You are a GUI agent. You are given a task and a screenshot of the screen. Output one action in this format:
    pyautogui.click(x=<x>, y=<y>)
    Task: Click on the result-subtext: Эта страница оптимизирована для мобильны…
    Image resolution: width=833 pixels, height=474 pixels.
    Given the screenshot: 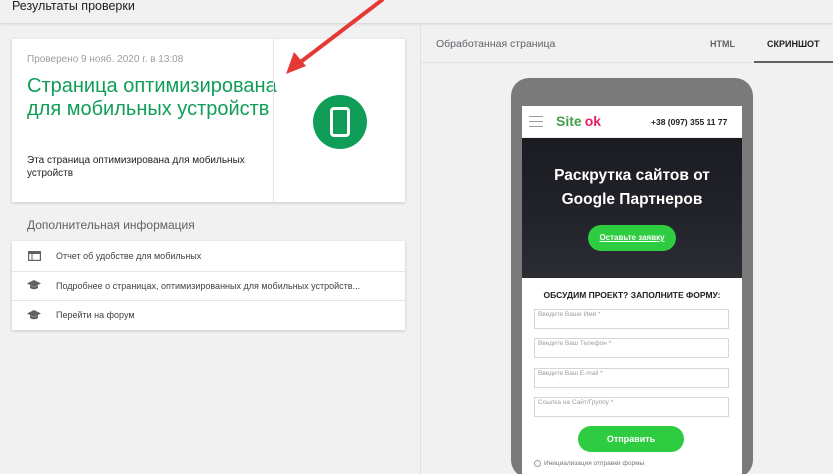 What is the action you would take?
    pyautogui.click(x=136, y=167)
    